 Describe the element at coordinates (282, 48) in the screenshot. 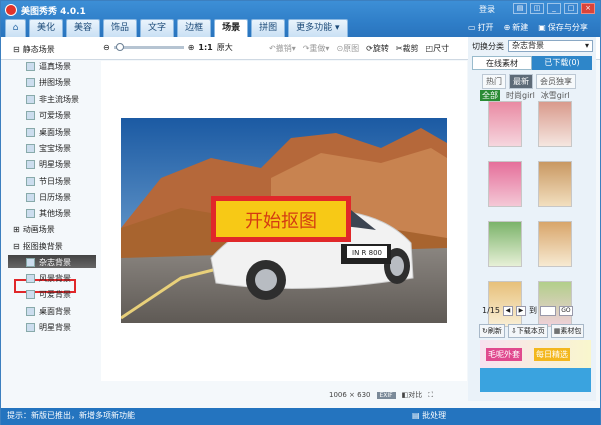

I see `undo-button: ↶撤销▾` at that location.